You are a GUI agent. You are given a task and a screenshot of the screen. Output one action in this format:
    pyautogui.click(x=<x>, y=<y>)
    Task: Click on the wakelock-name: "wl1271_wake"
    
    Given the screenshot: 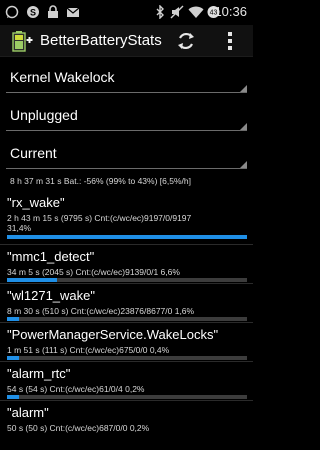 What is the action you would take?
    pyautogui.click(x=51, y=295)
    